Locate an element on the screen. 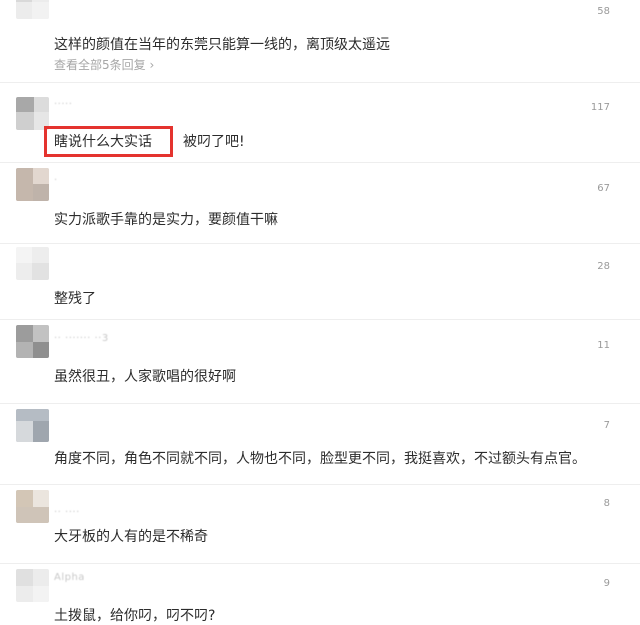 The width and height of the screenshot is (640, 625). username: ·· ···· is located at coordinates (67, 512).